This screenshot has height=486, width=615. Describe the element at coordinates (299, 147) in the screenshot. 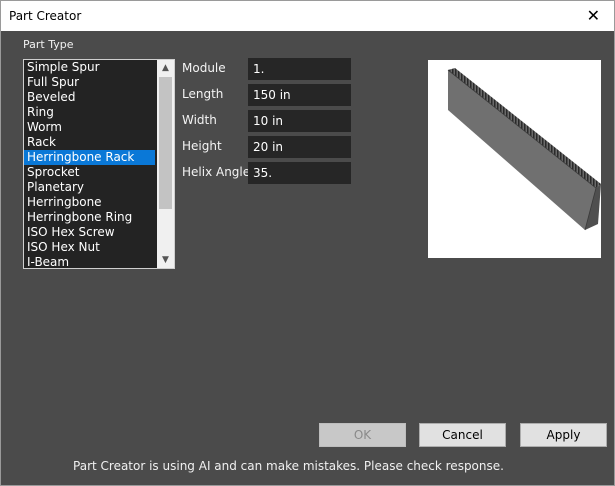

I see `height-input` at that location.